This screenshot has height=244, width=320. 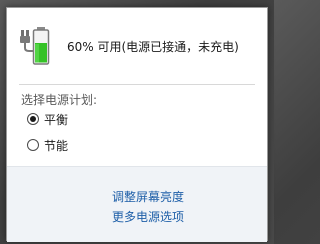 What do you see at coordinates (33, 145) in the screenshot?
I see `radio-button-unchecked` at bounding box center [33, 145].